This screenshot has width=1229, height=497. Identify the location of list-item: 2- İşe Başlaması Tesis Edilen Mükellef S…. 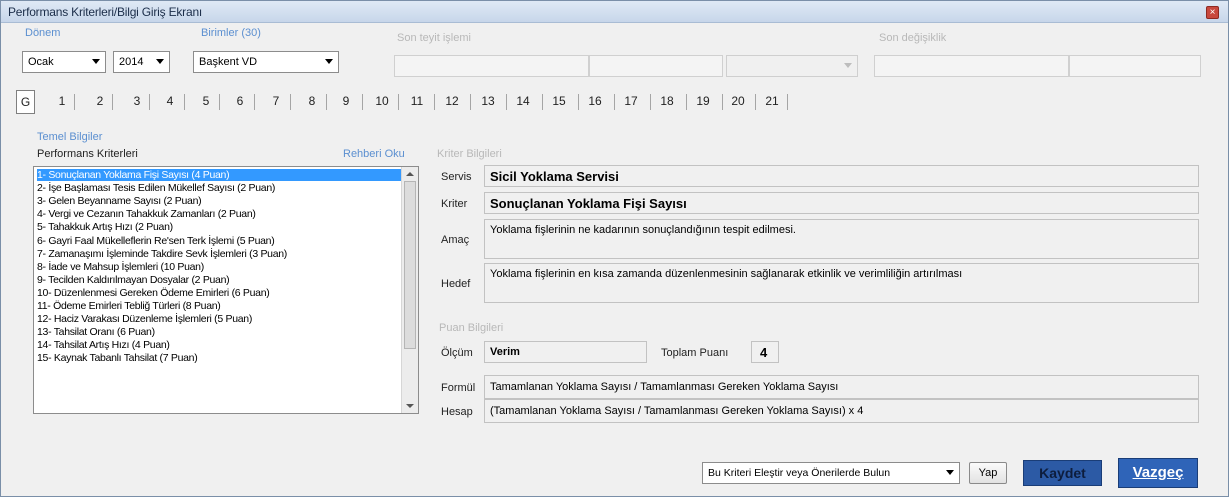
(156, 188).